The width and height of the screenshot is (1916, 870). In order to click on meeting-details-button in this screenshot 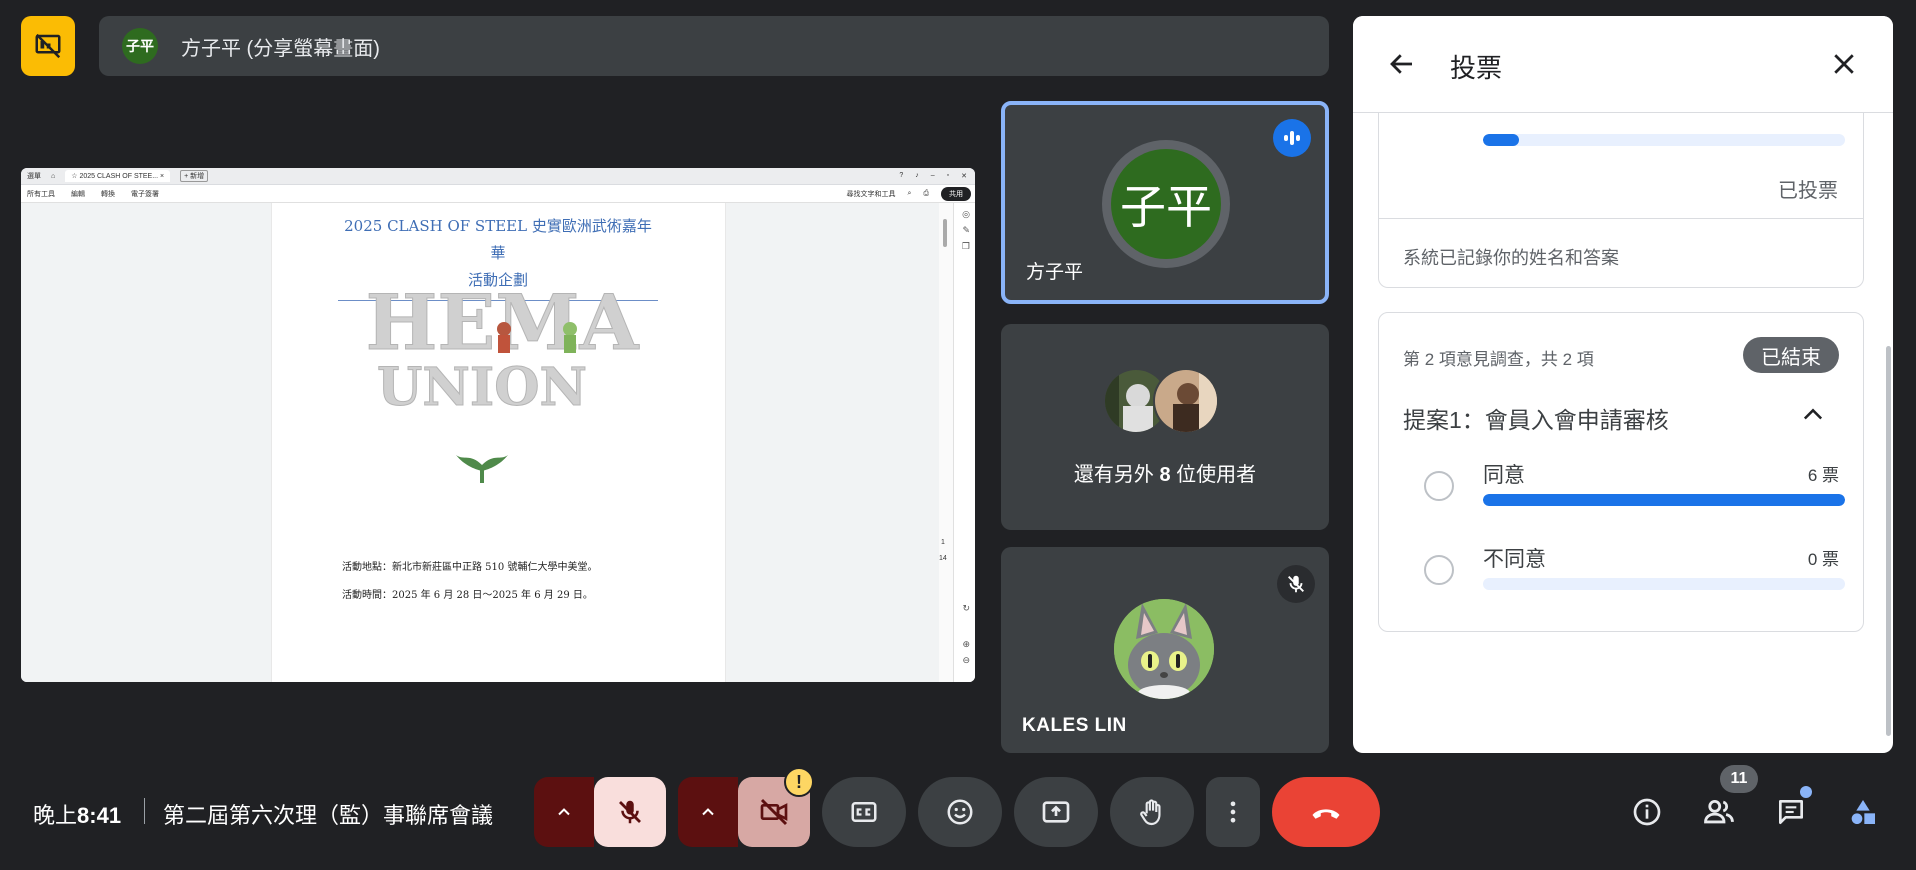, I will do `click(1647, 812)`.